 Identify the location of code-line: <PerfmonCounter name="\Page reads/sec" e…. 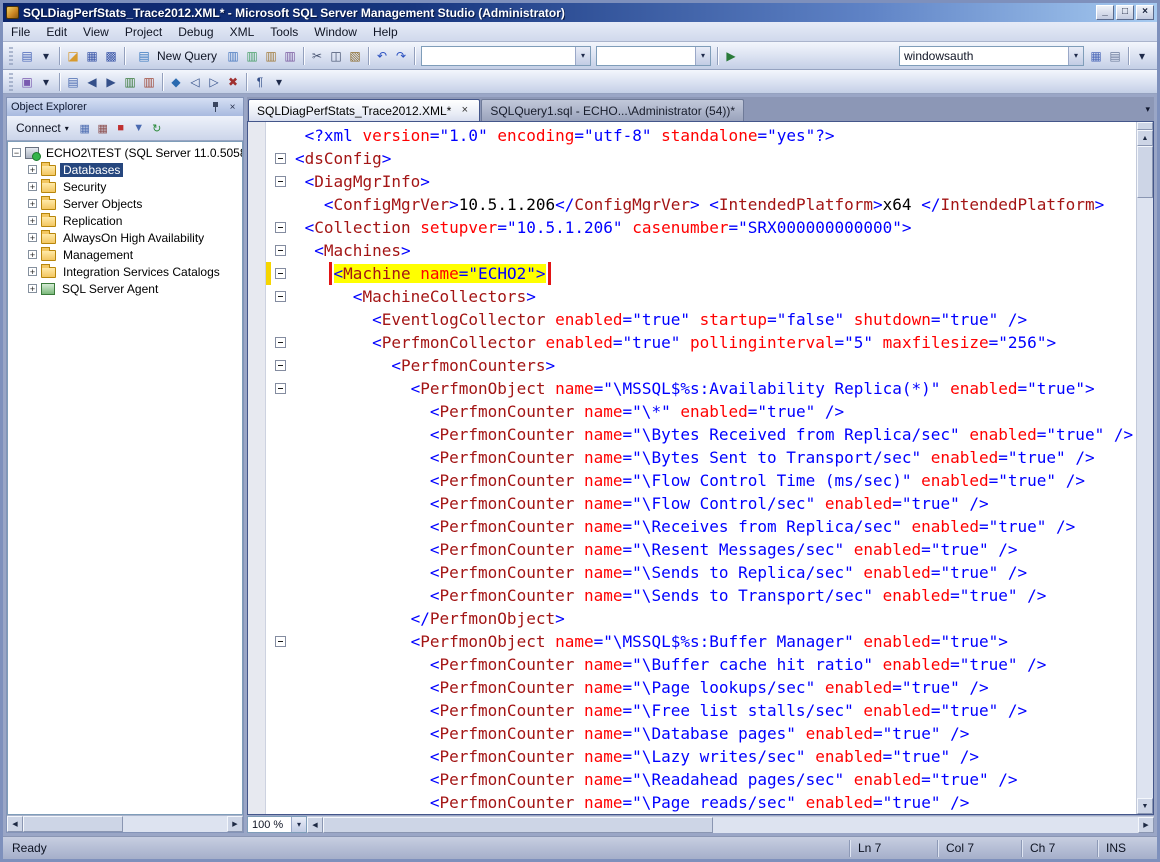
(692, 802).